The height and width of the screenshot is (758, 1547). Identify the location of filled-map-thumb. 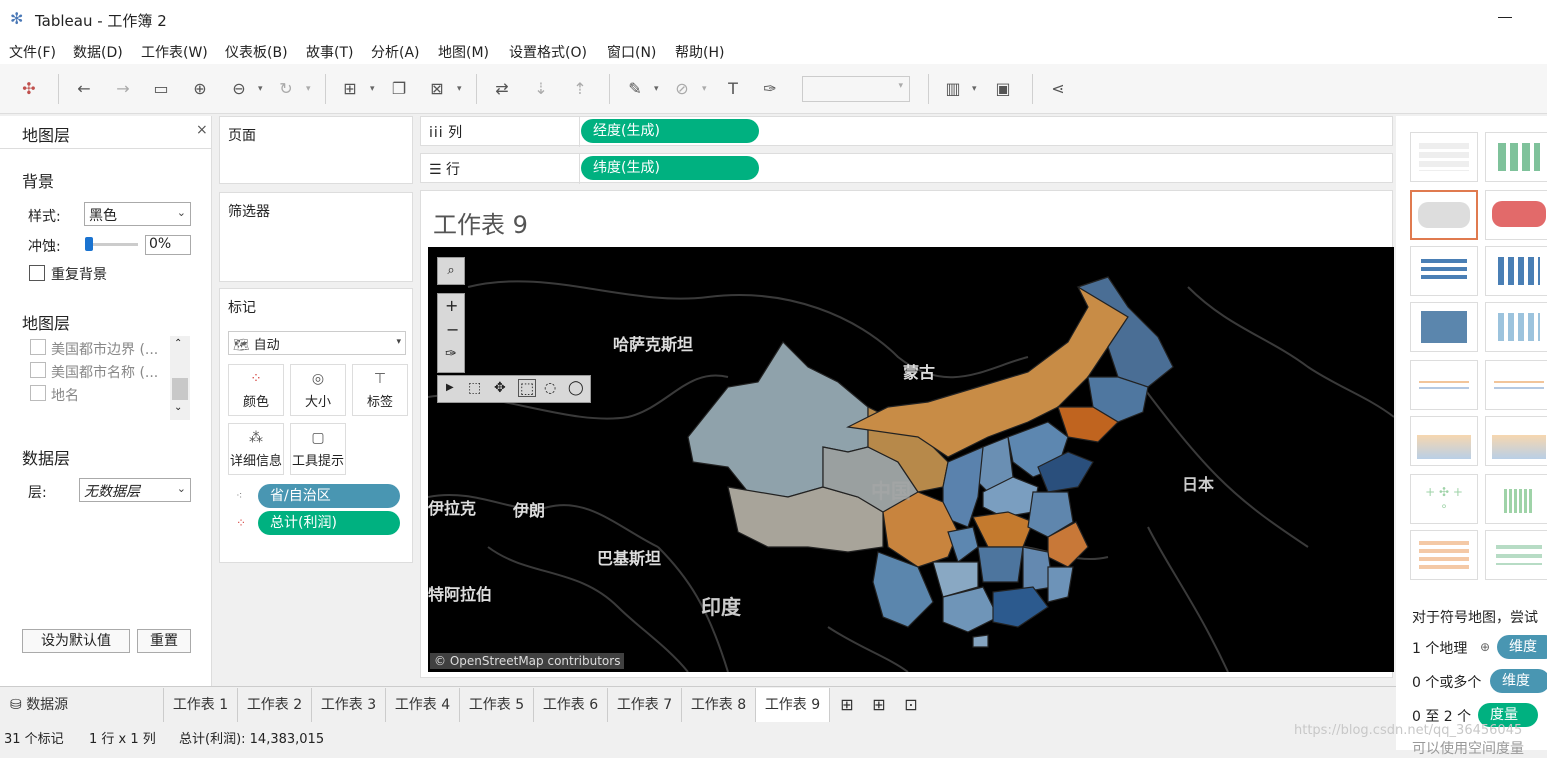
(1516, 215).